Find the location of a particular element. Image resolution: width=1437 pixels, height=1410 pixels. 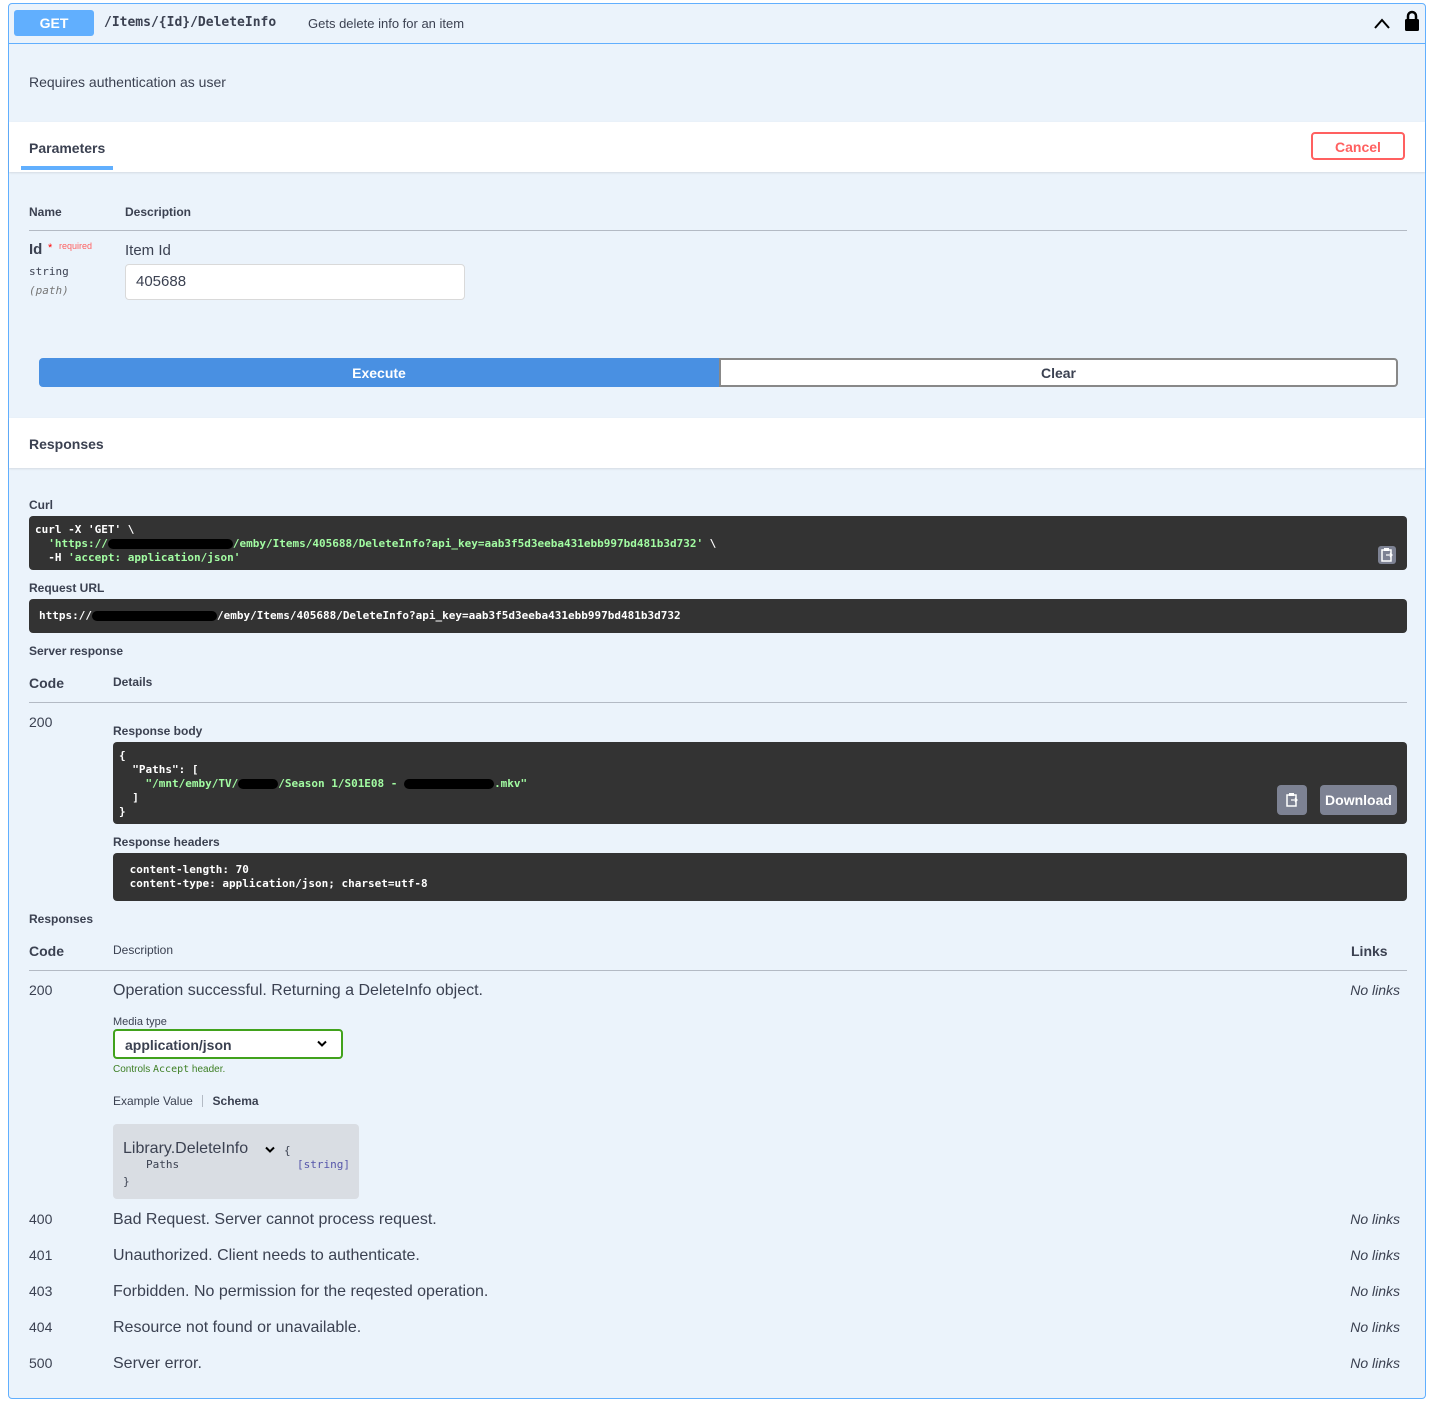

body-line: ] is located at coordinates (129, 797).